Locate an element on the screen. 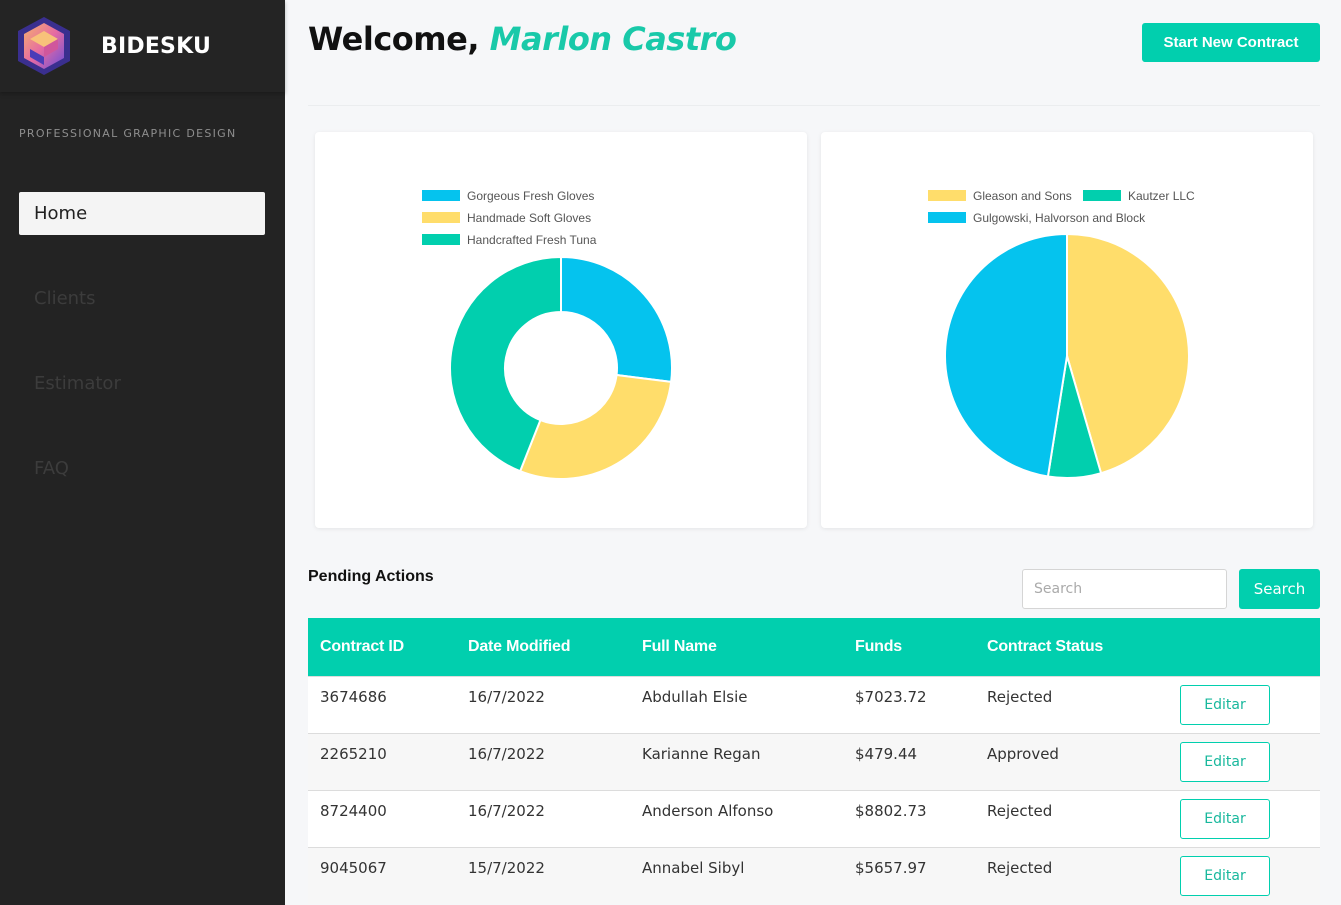 Image resolution: width=1341 pixels, height=905 pixels. start-new-contract-button: Start New Contract is located at coordinates (1231, 42).